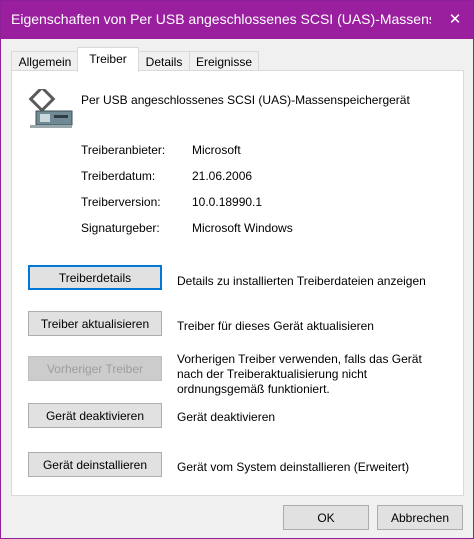 The height and width of the screenshot is (539, 474). Describe the element at coordinates (45, 61) in the screenshot. I see `tab-allgemein: Allgemein` at that location.